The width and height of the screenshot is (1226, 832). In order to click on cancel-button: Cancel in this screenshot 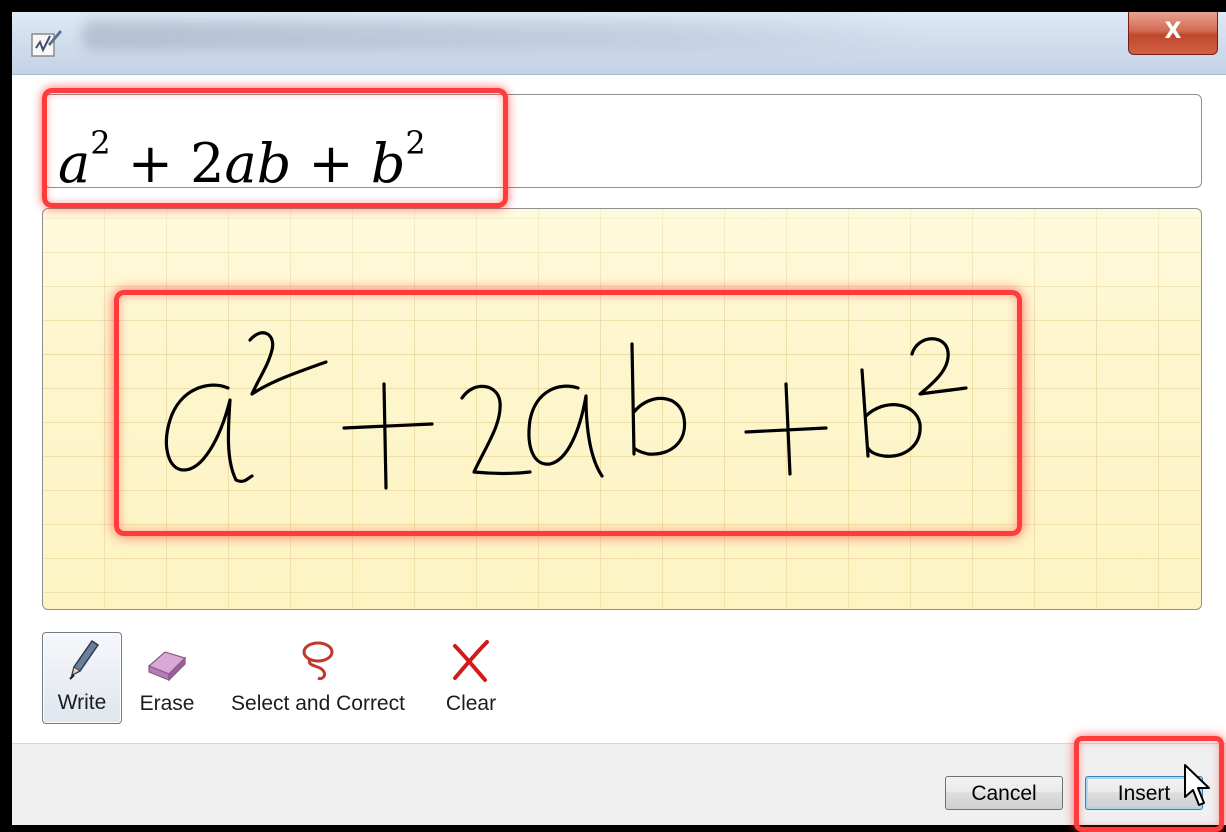, I will do `click(1004, 793)`.